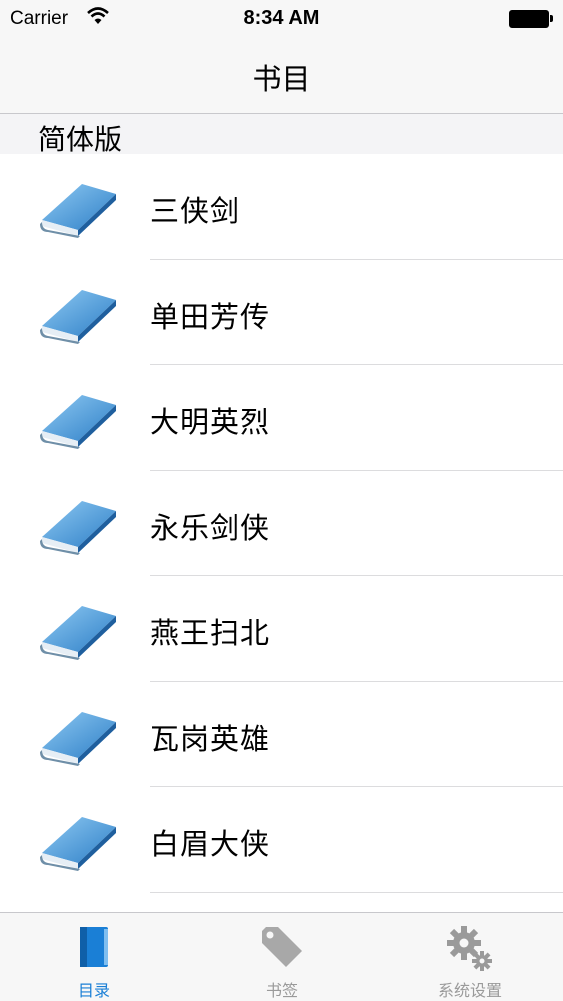 Image resolution: width=563 pixels, height=1001 pixels. I want to click on clock: 8:34 AM, so click(281, 18).